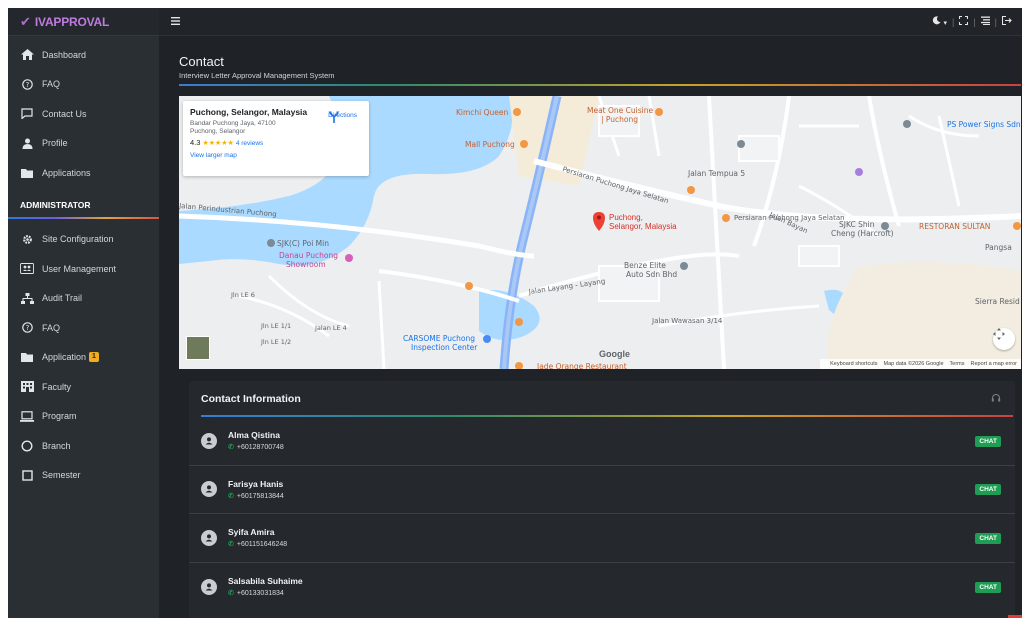 This screenshot has width=1034, height=618. What do you see at coordinates (83, 358) in the screenshot?
I see `sidebar-item-application: Application 1` at bounding box center [83, 358].